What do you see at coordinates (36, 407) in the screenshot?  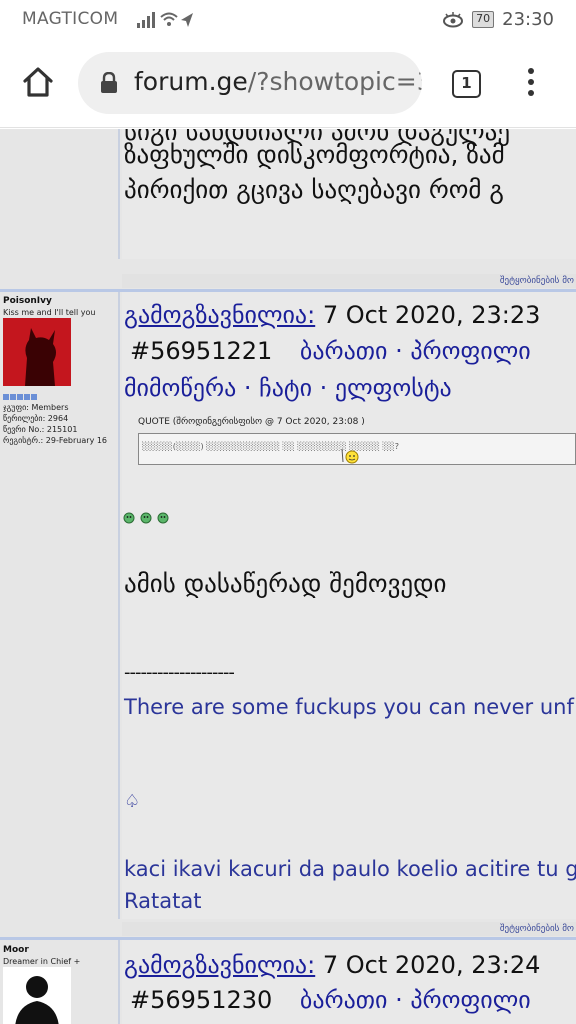 I see `post1-user-group: ჯგუფი: Members` at bounding box center [36, 407].